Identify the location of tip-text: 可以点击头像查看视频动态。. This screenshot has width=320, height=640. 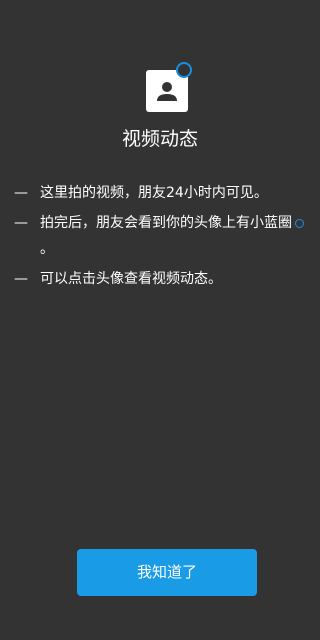
(131, 279).